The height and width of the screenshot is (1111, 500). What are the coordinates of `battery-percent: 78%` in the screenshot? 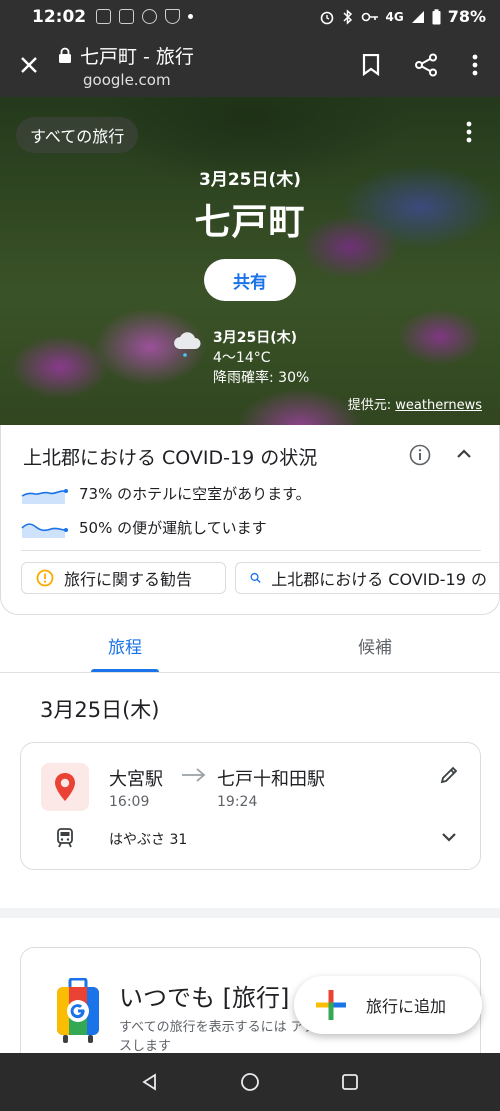 It's located at (466, 16).